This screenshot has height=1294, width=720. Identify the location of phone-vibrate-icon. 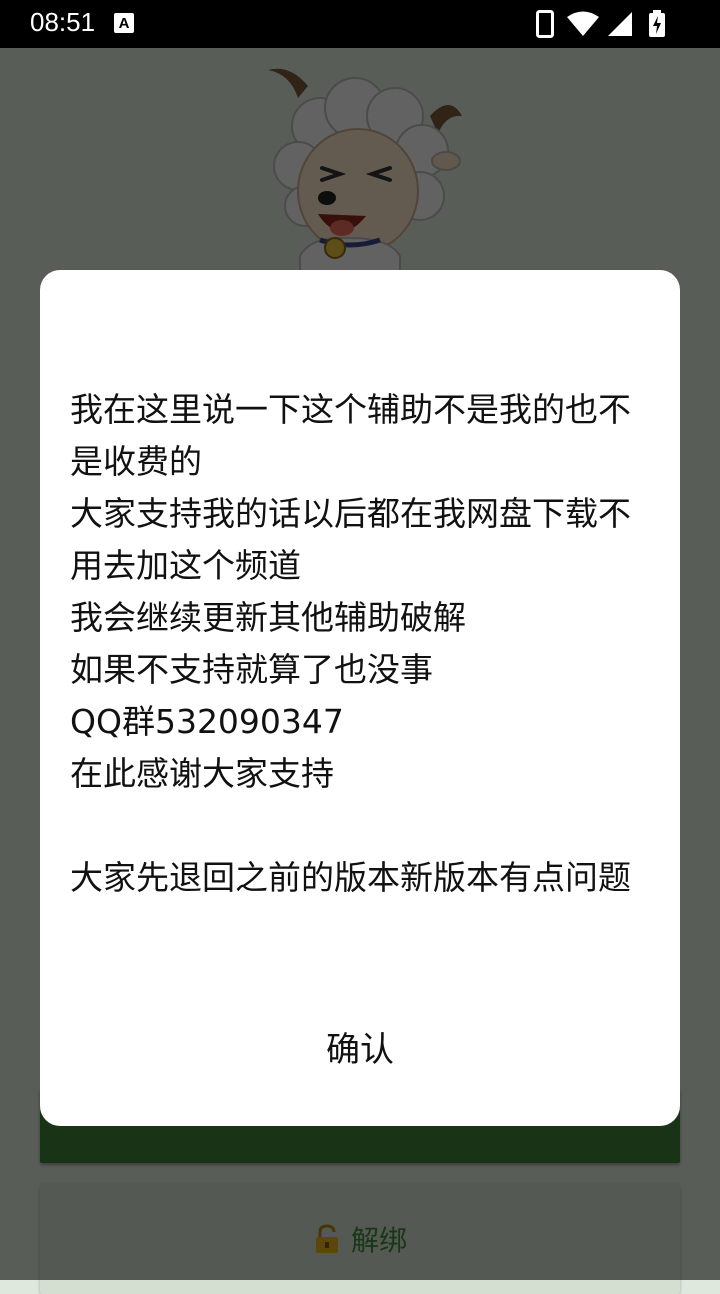
(545, 24).